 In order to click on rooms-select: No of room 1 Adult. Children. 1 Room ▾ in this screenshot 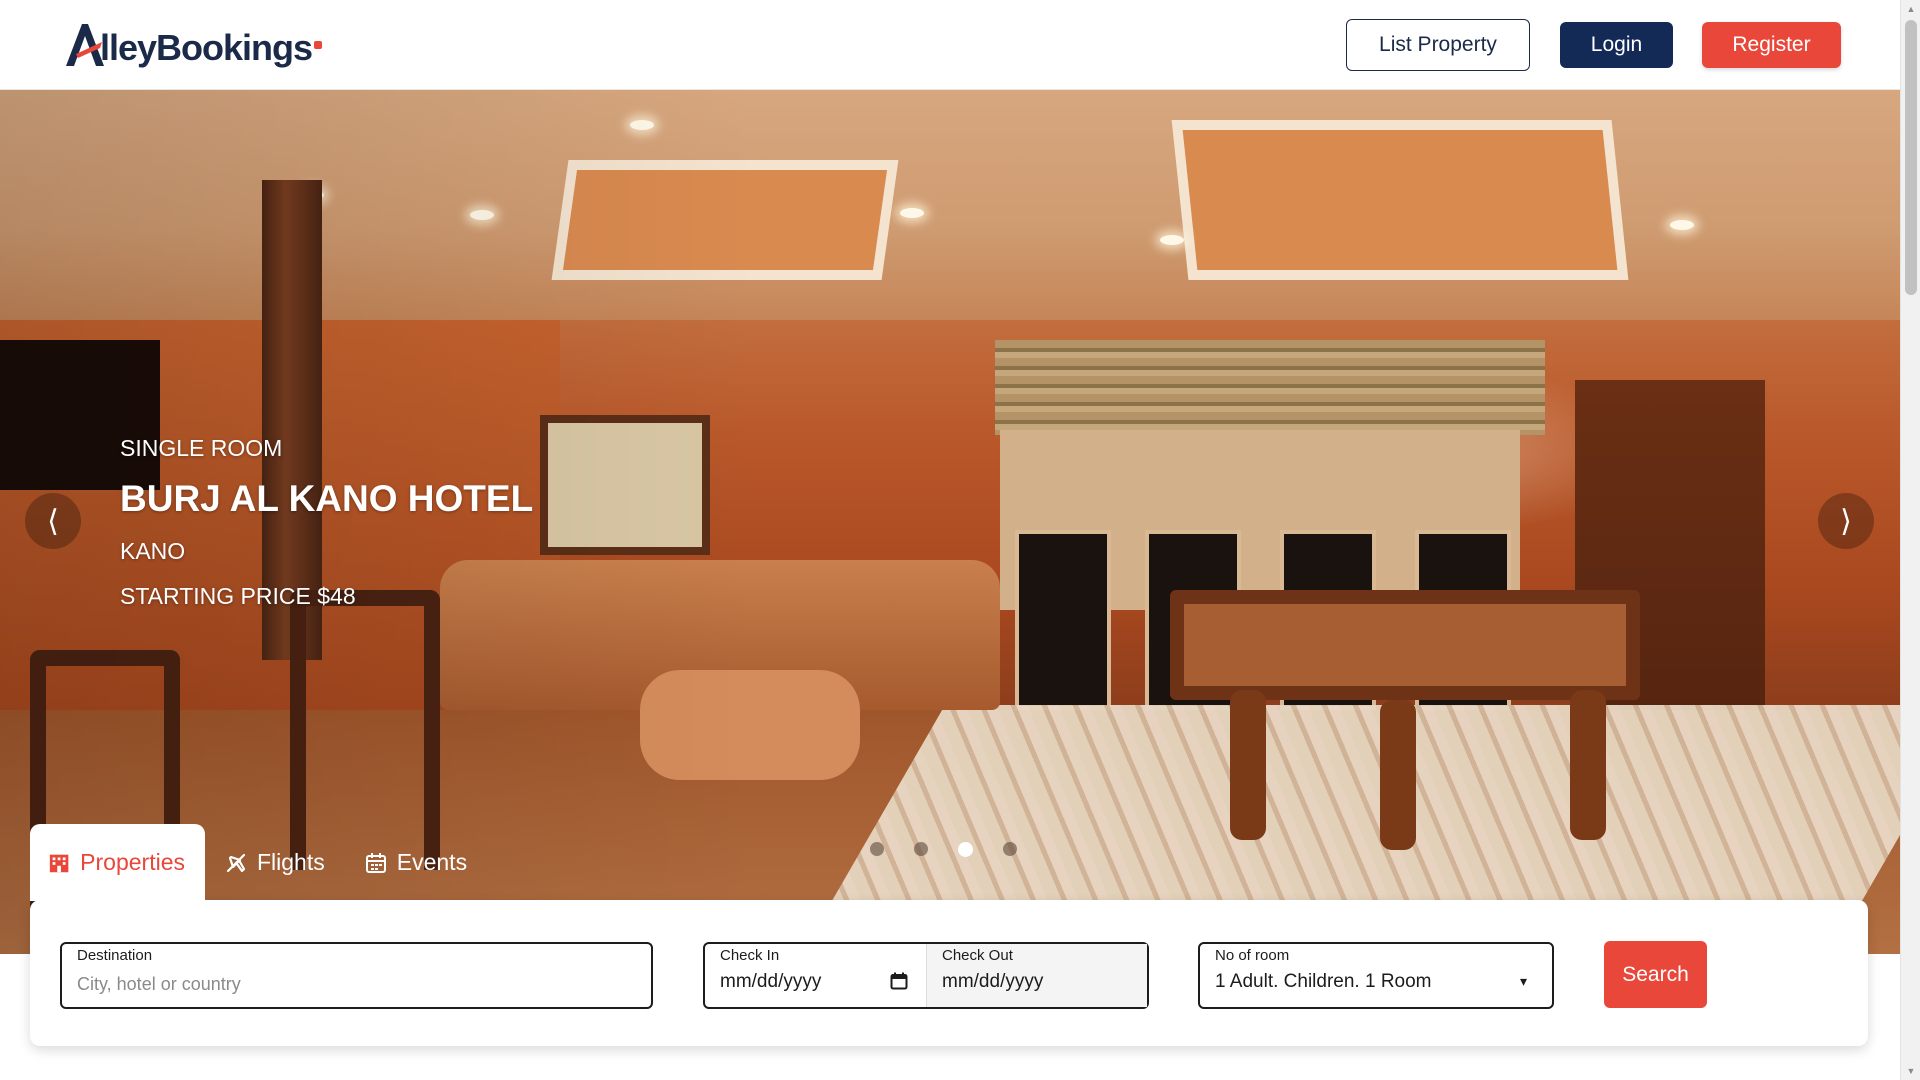, I will do `click(1376, 975)`.